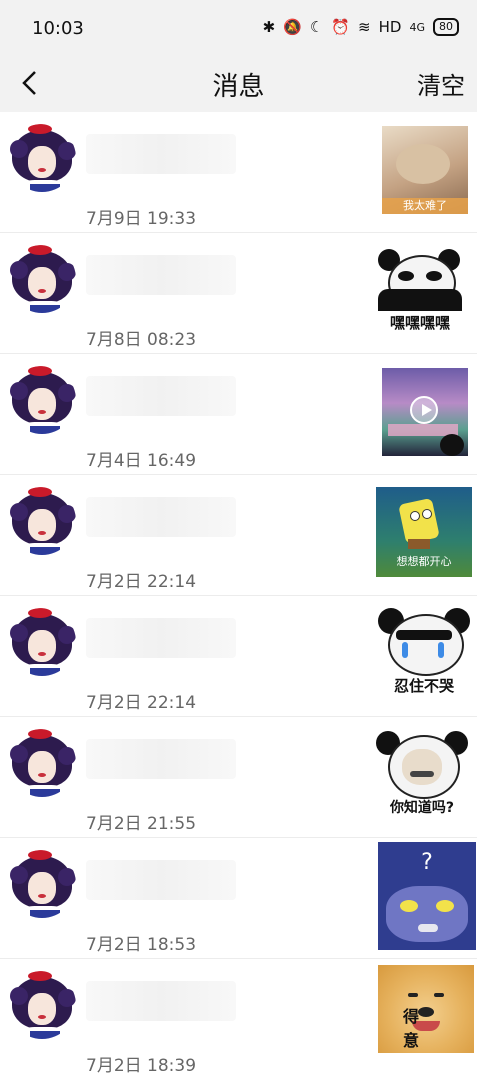  I want to click on message-row: 7月8日 08:23 嘿嘿嘿嘿, so click(238, 293).